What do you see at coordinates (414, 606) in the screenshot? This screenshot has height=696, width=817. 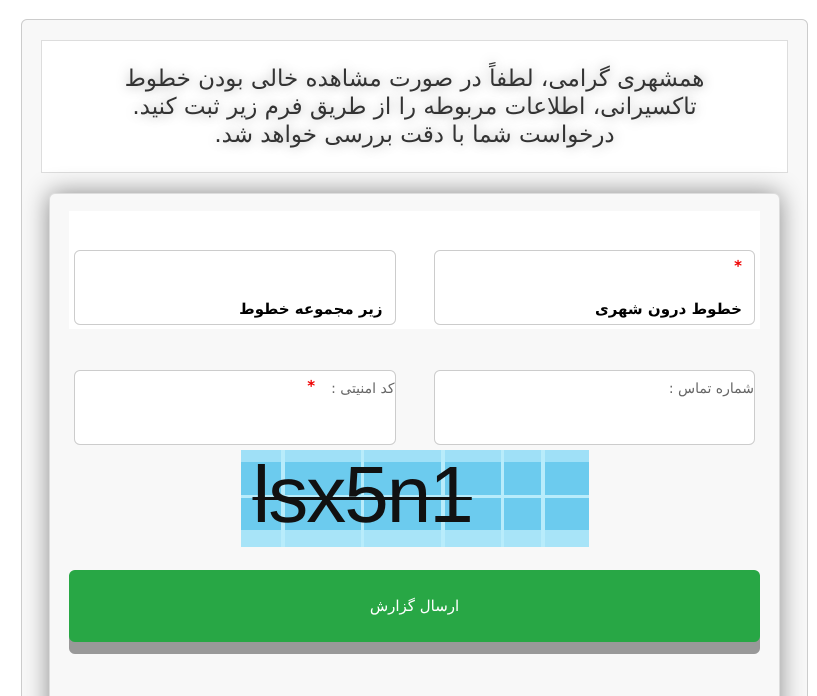 I see `submit-button: ارسال گزارش` at bounding box center [414, 606].